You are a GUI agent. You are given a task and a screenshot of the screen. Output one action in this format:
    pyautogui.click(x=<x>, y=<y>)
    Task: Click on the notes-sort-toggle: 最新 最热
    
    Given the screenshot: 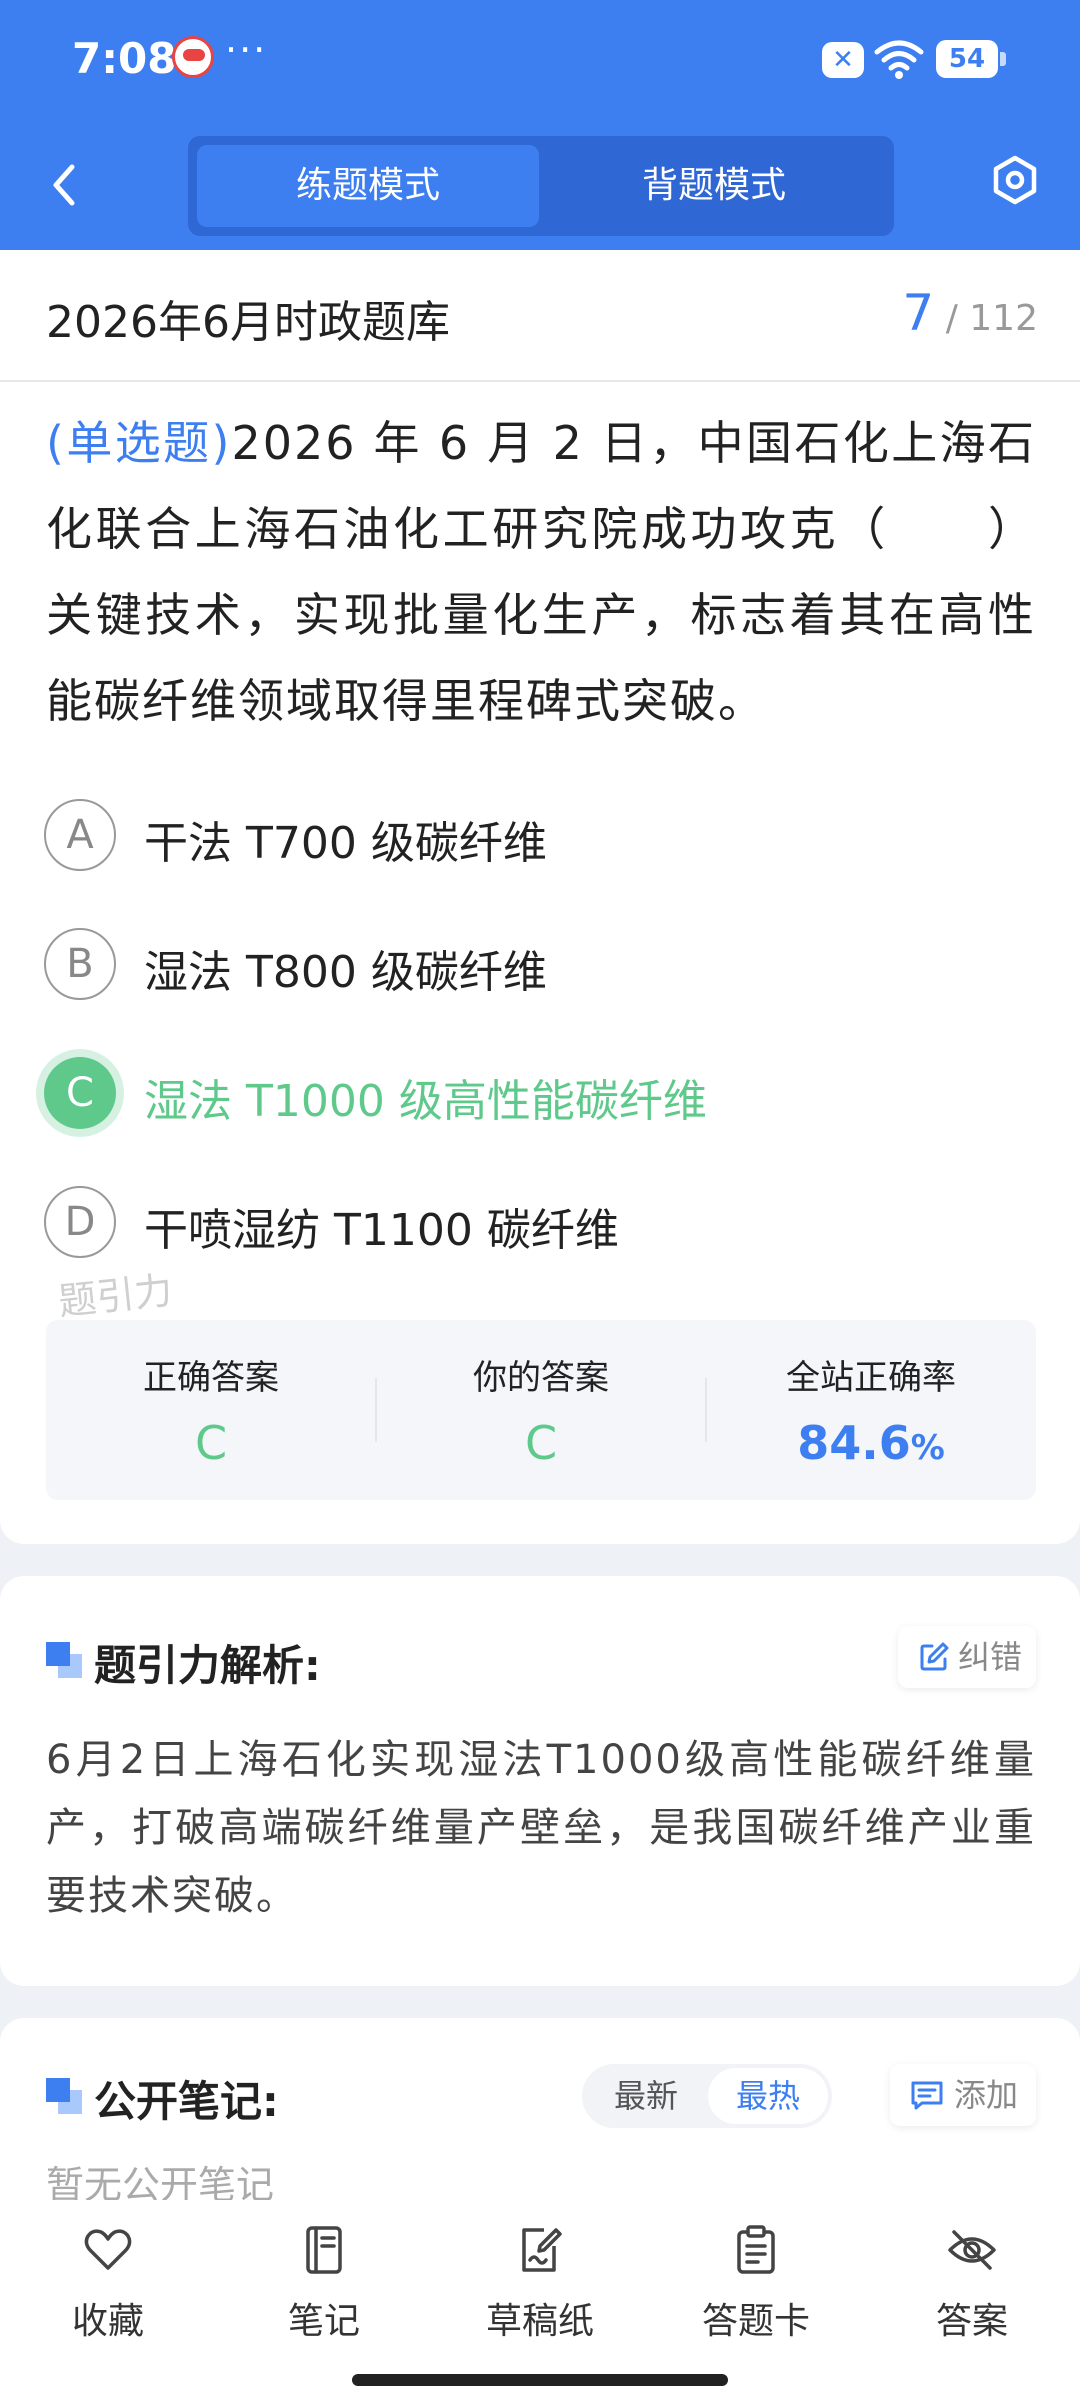 What is the action you would take?
    pyautogui.click(x=707, y=2096)
    